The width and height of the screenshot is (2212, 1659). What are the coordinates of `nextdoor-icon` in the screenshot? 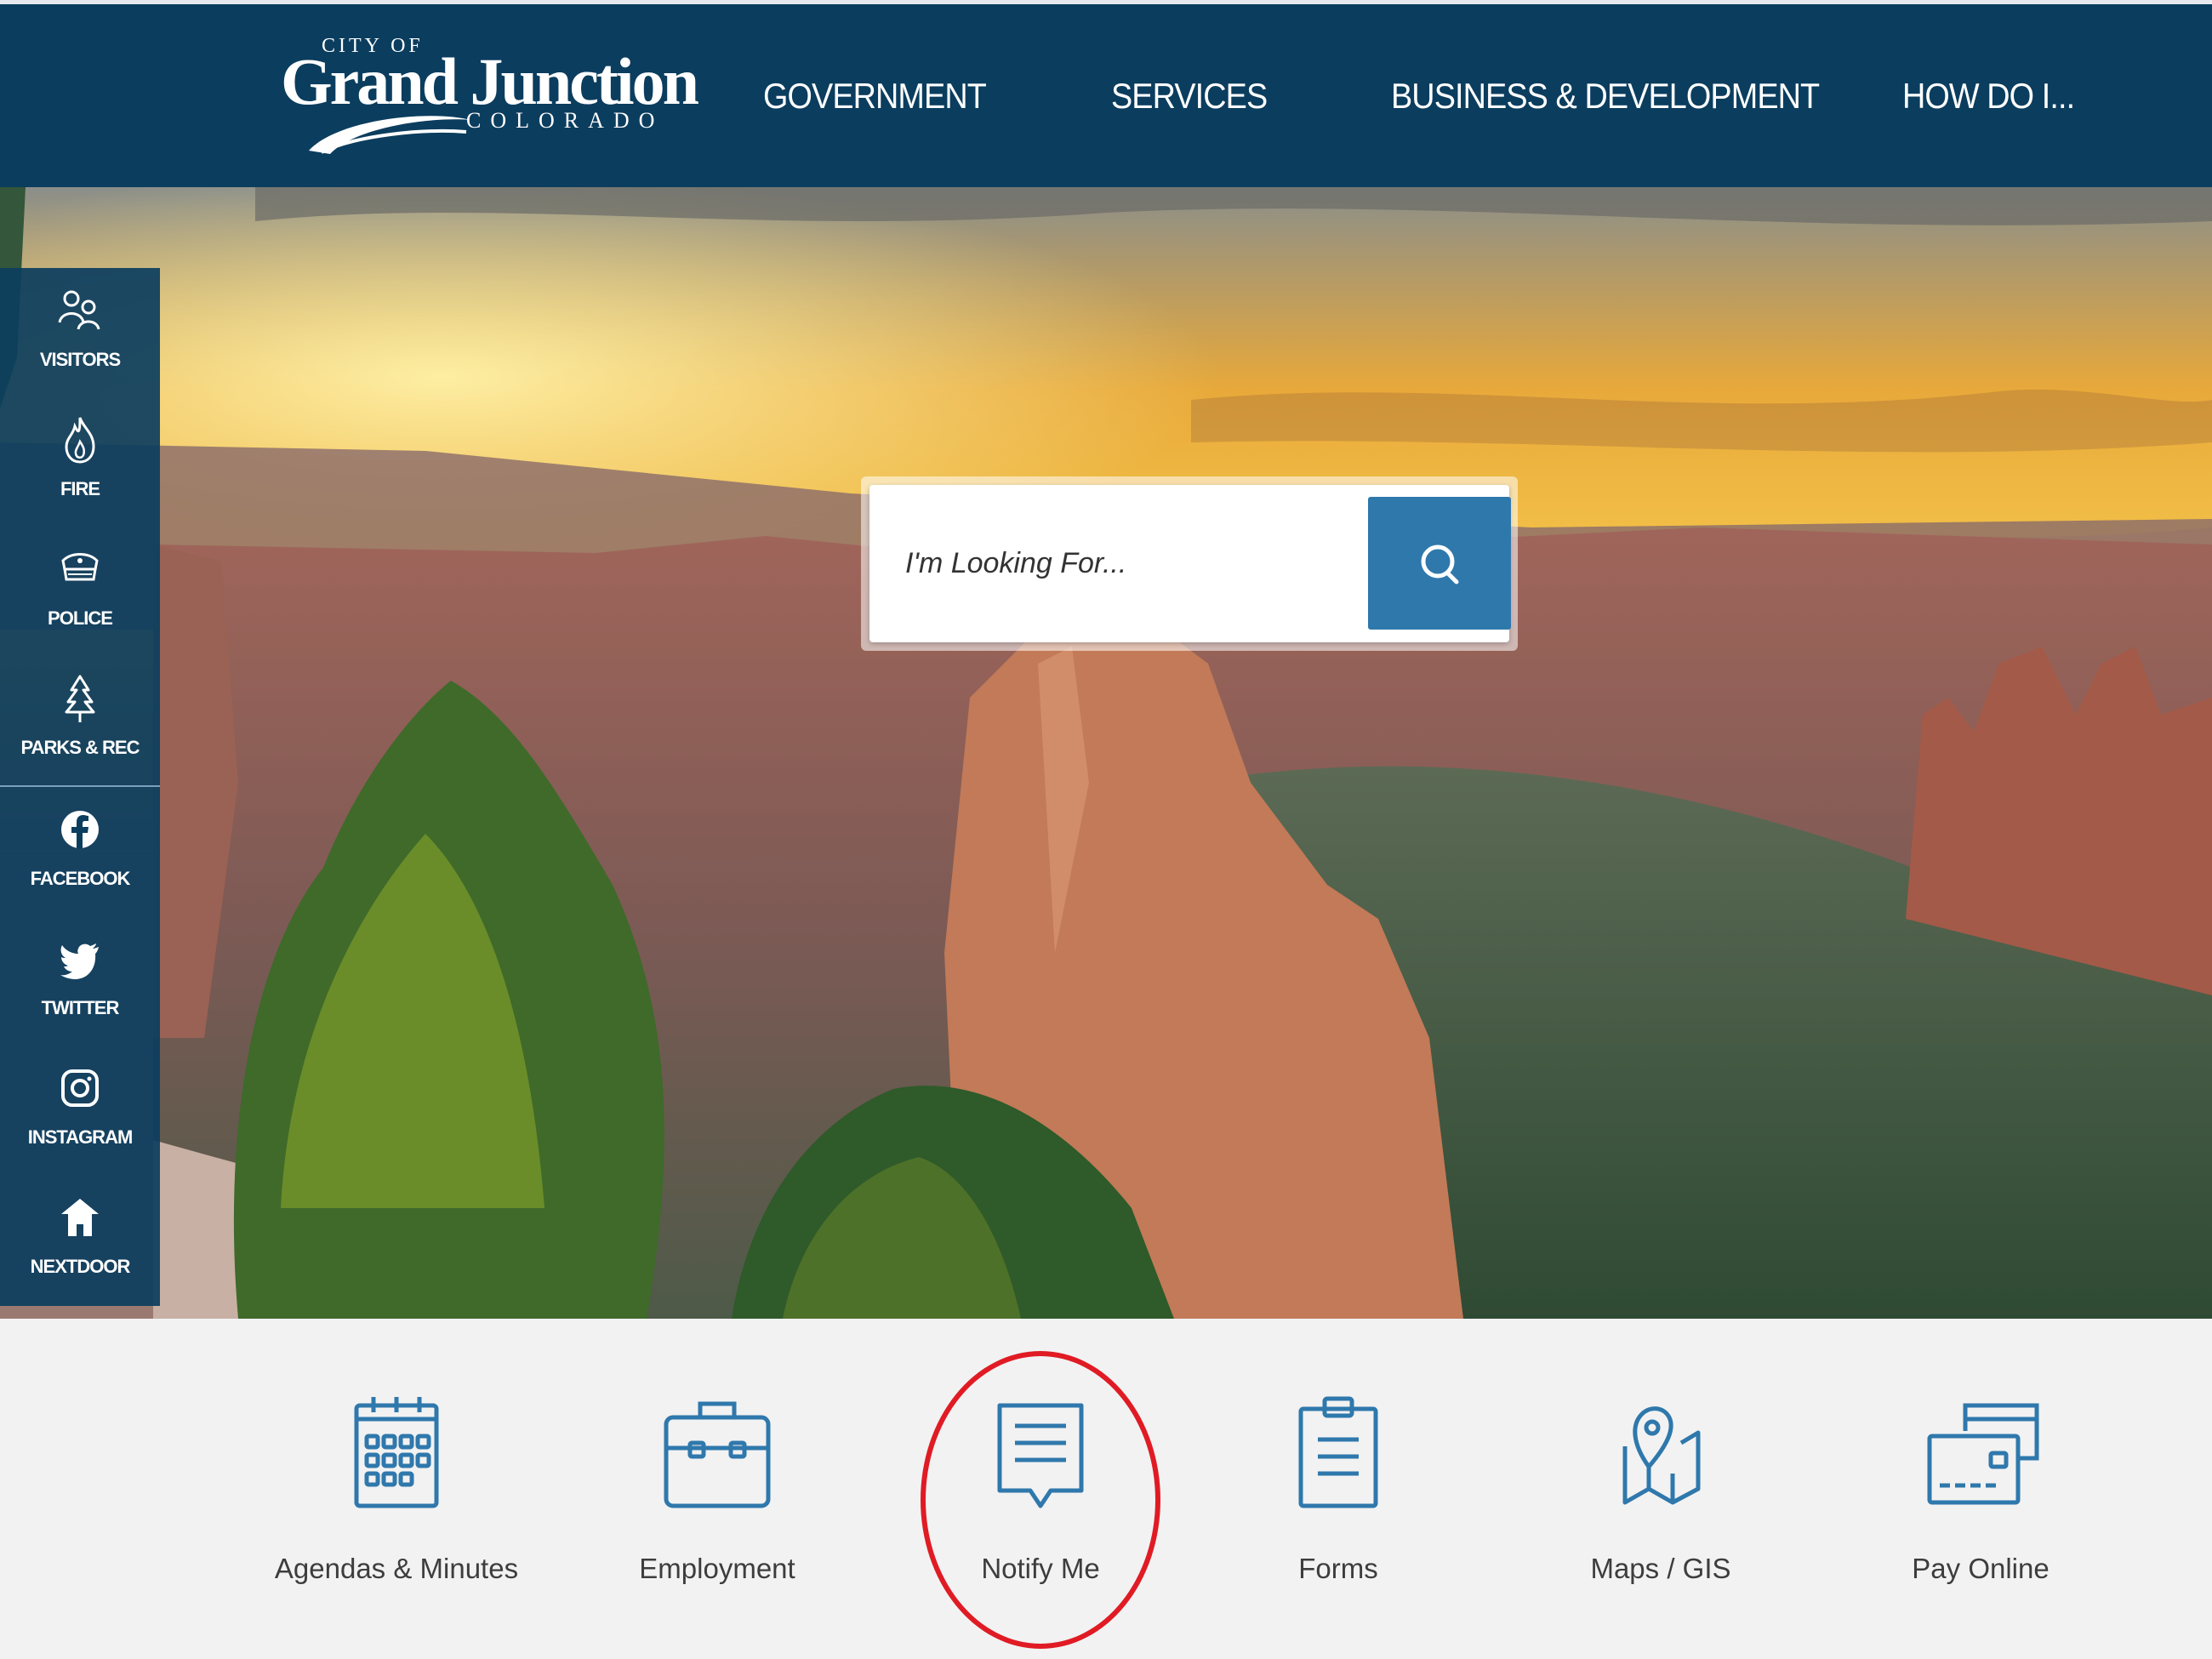 It's located at (80, 1217).